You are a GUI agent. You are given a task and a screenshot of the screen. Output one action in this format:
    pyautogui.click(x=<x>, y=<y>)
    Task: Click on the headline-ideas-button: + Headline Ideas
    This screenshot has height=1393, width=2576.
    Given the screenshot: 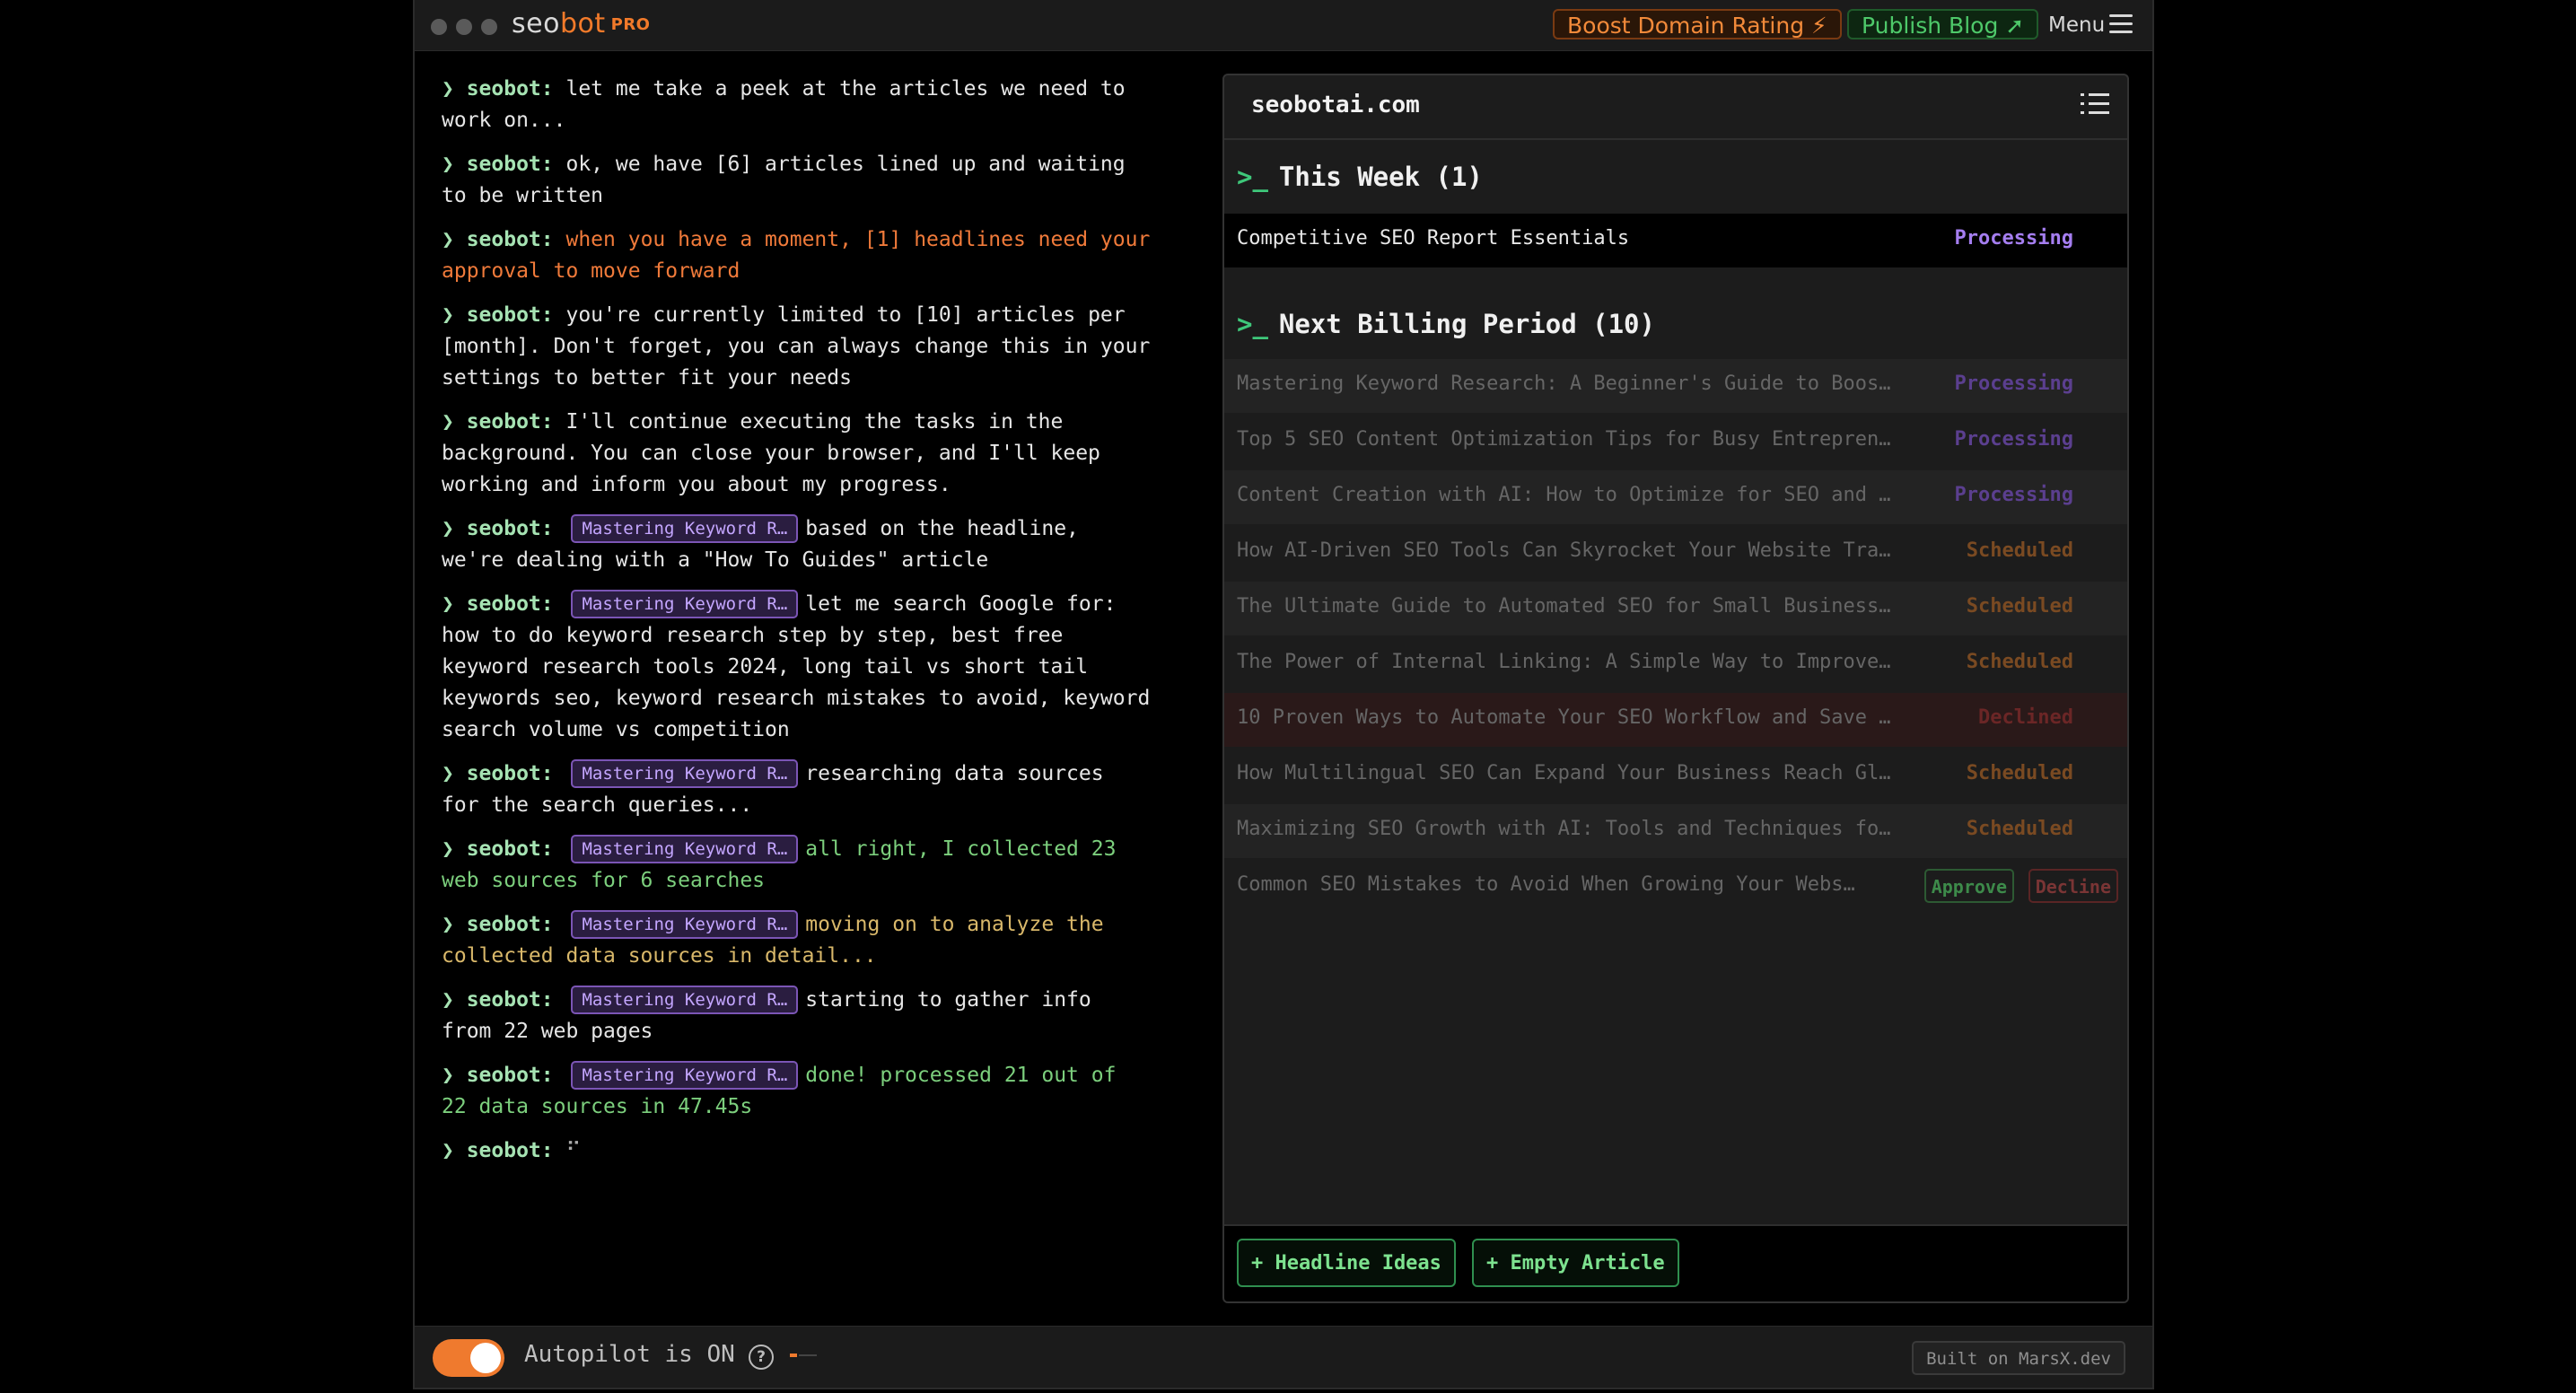 What is the action you would take?
    pyautogui.click(x=1346, y=1263)
    